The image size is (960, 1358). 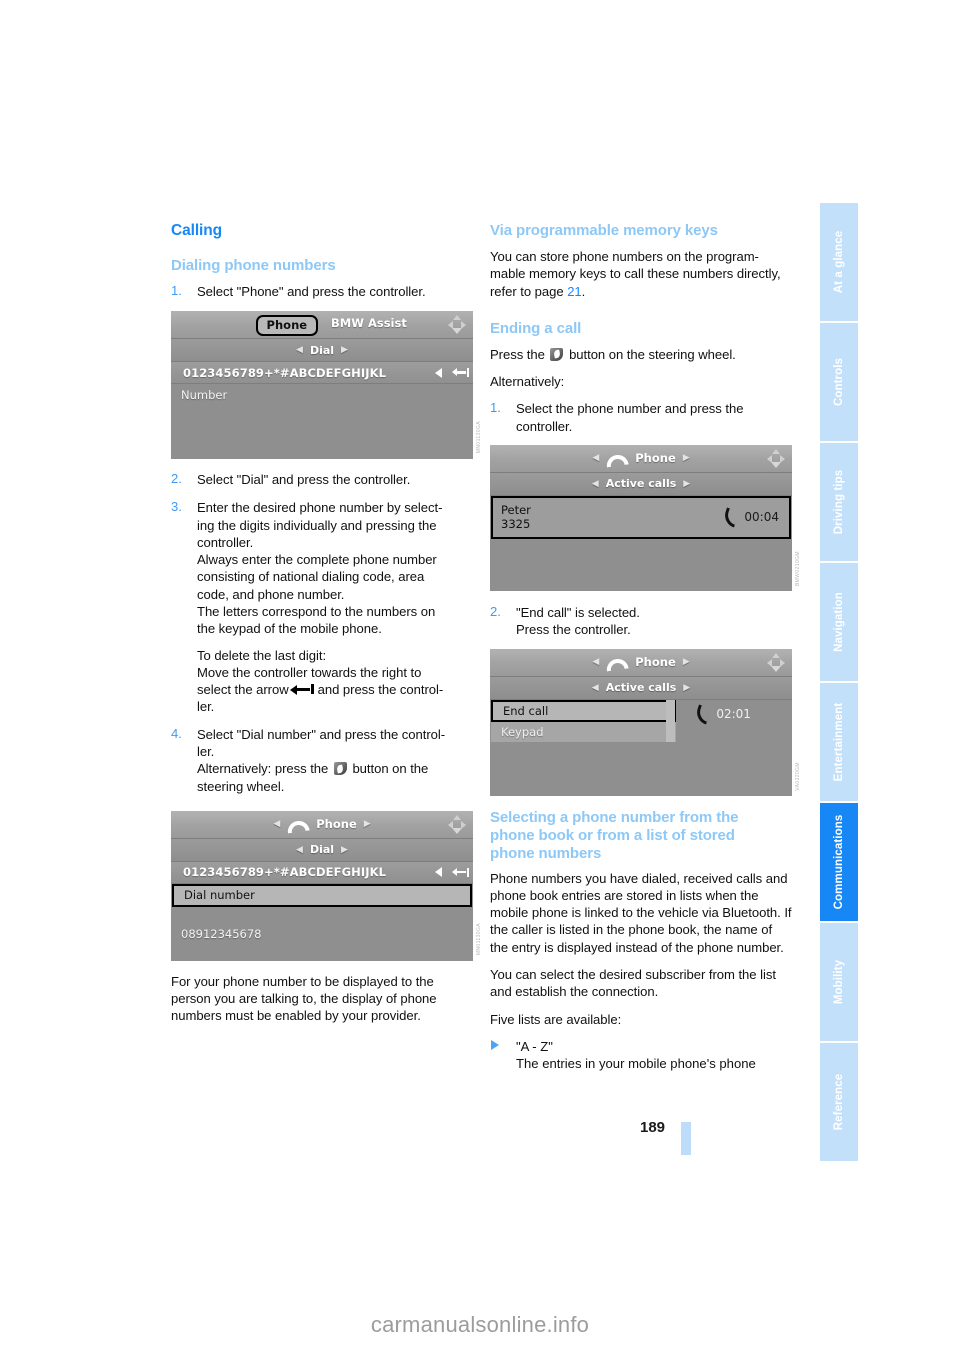 I want to click on sidebar-tab-at-a-glance: At a glance, so click(x=839, y=262).